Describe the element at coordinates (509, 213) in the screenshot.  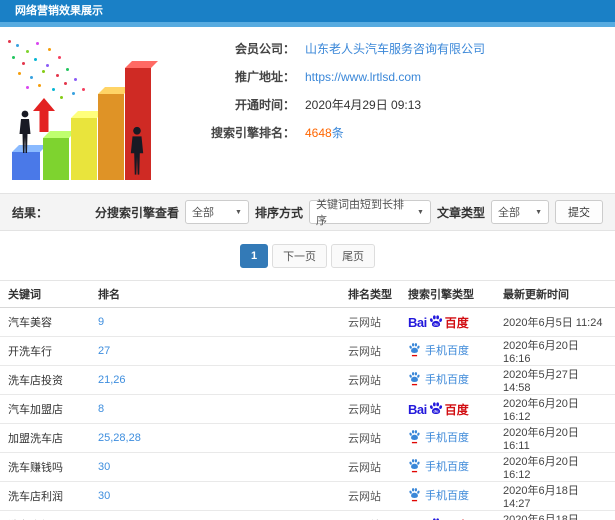
I see `article-type-value: 全部` at that location.